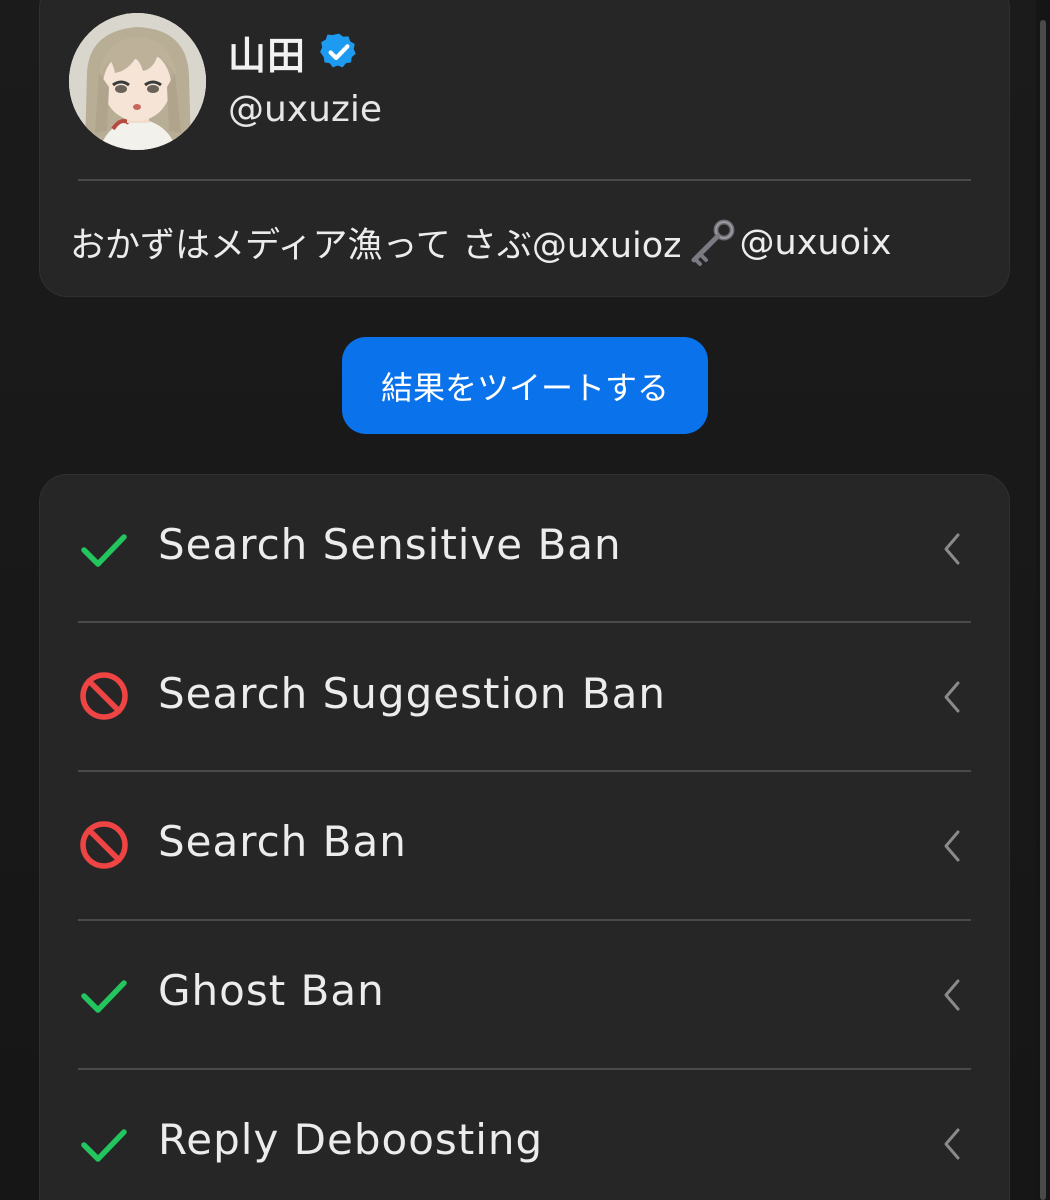 This screenshot has width=1050, height=1200. Describe the element at coordinates (282, 841) in the screenshot. I see `result-label: Search Ban` at that location.